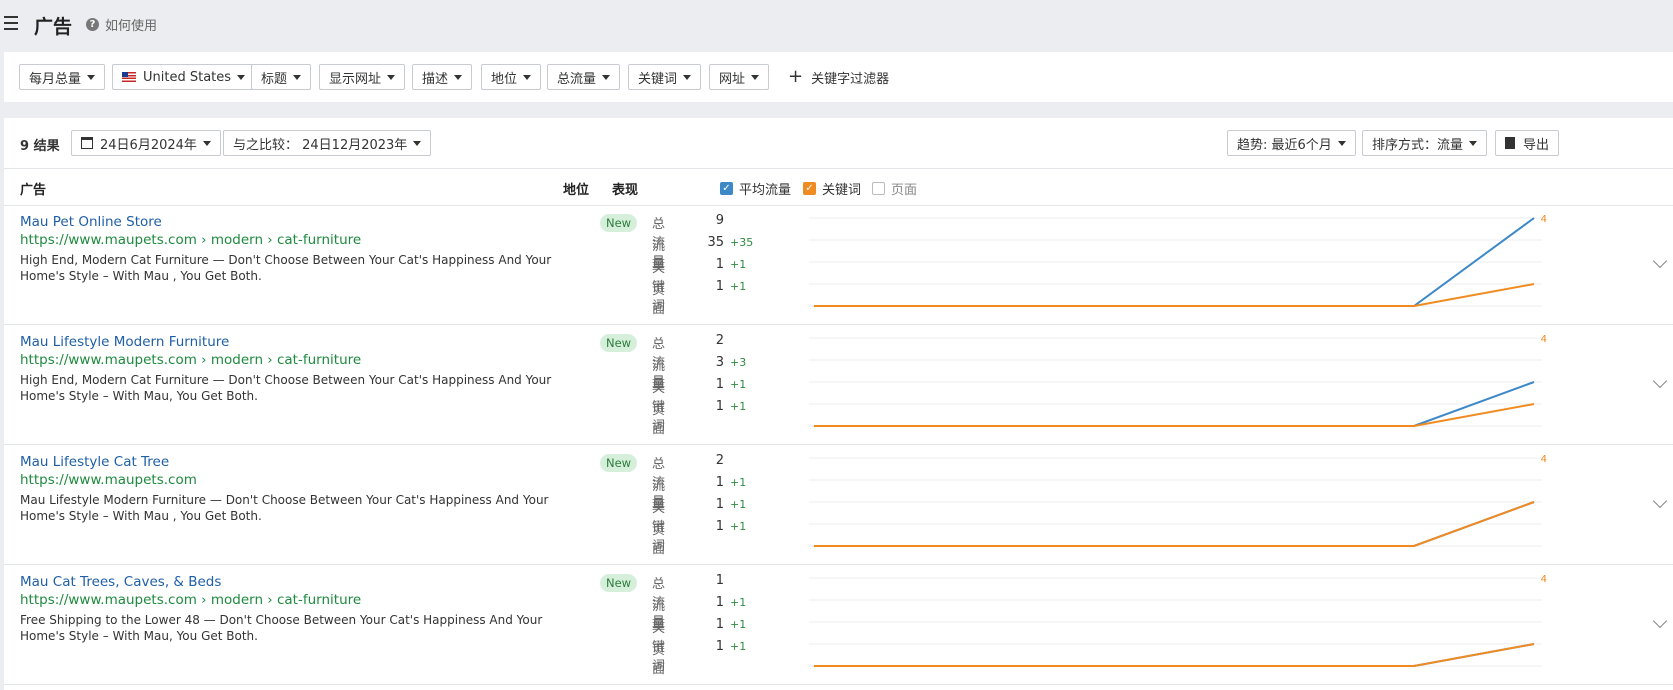 This screenshot has height=690, width=1673. What do you see at coordinates (1510, 143) in the screenshot?
I see `download-icon` at bounding box center [1510, 143].